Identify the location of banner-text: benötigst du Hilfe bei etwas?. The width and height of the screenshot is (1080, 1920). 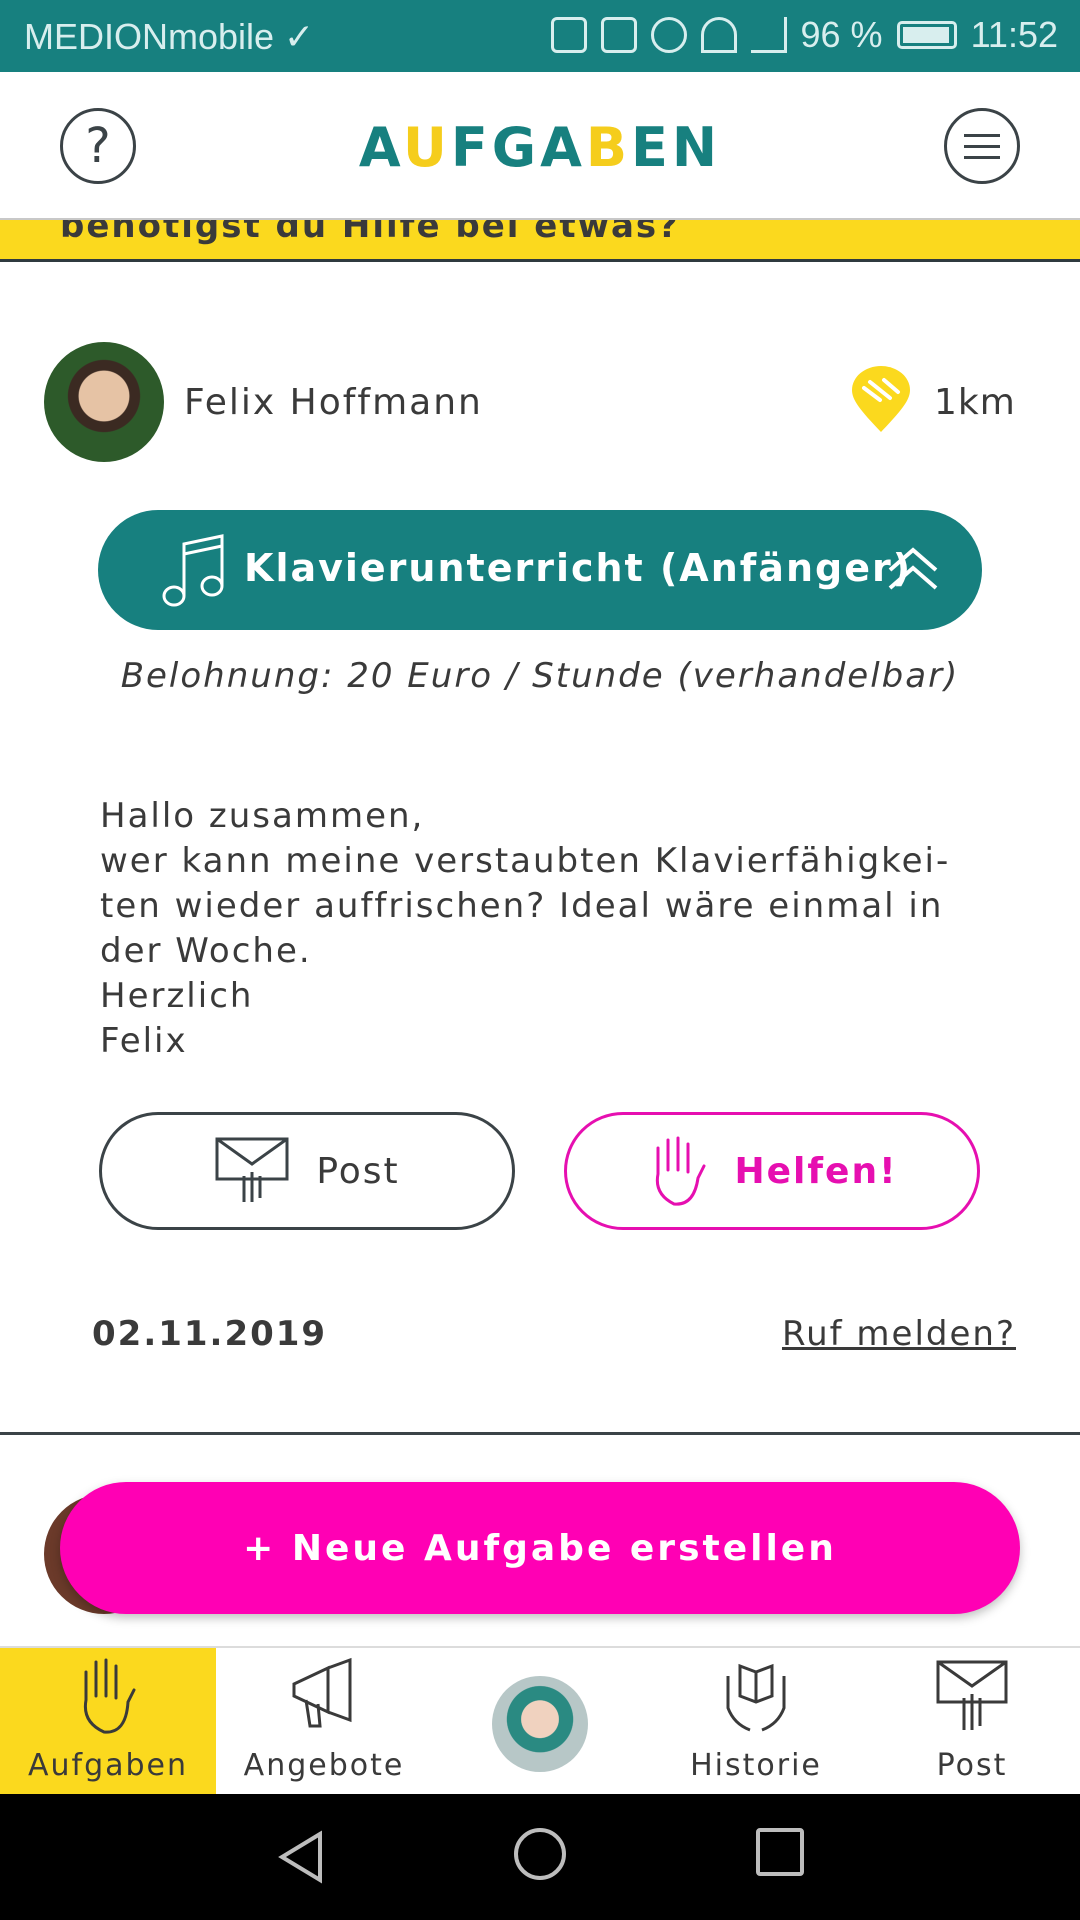
(370, 233).